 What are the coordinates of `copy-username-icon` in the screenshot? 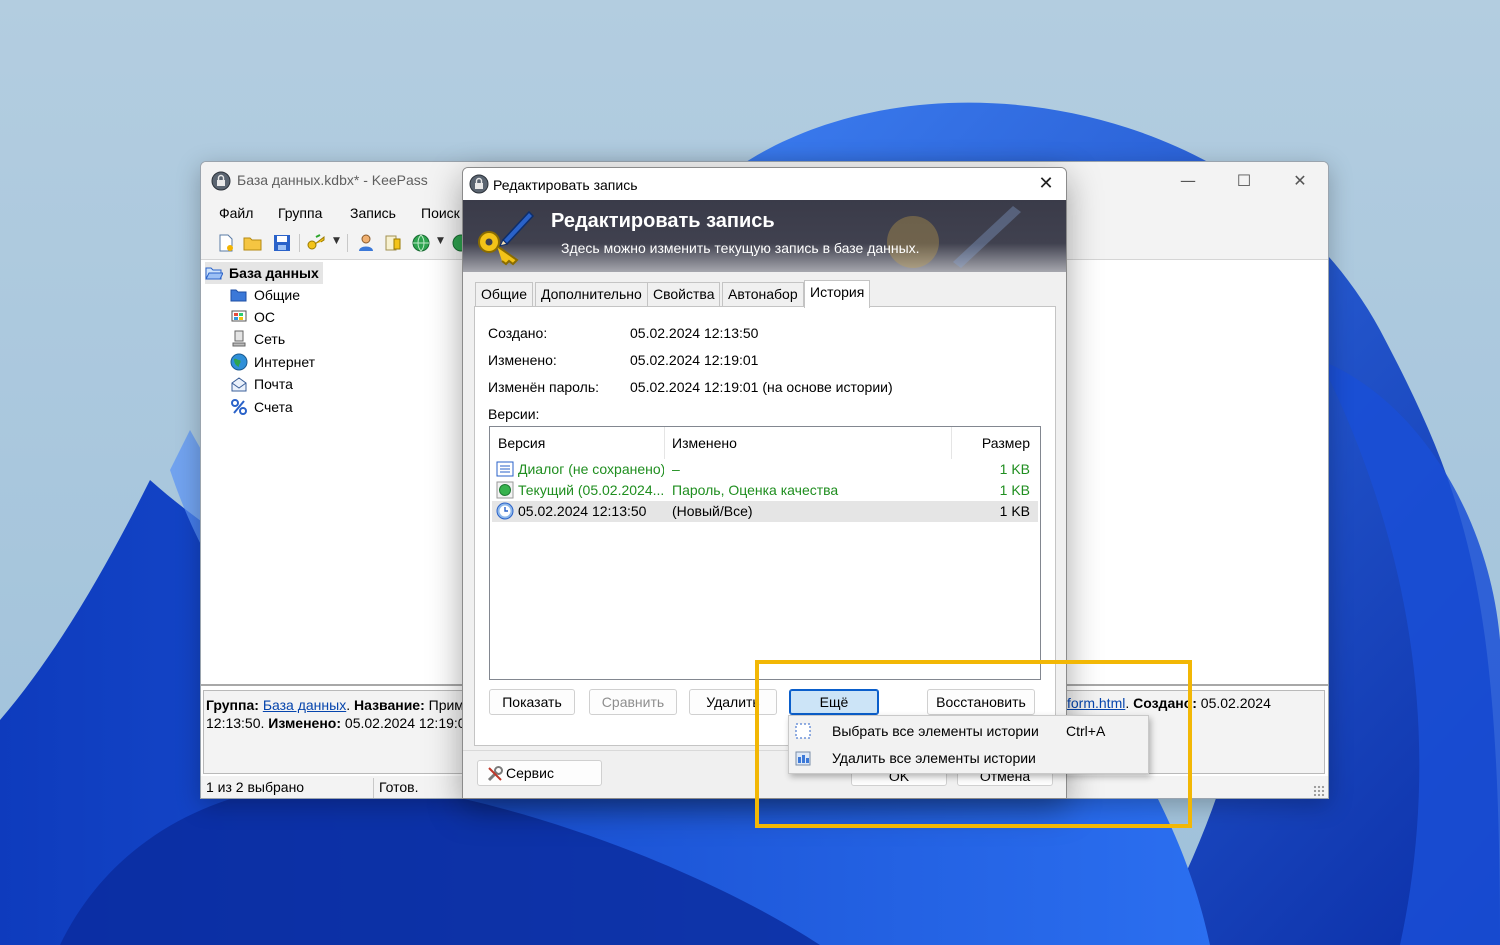 It's located at (366, 243).